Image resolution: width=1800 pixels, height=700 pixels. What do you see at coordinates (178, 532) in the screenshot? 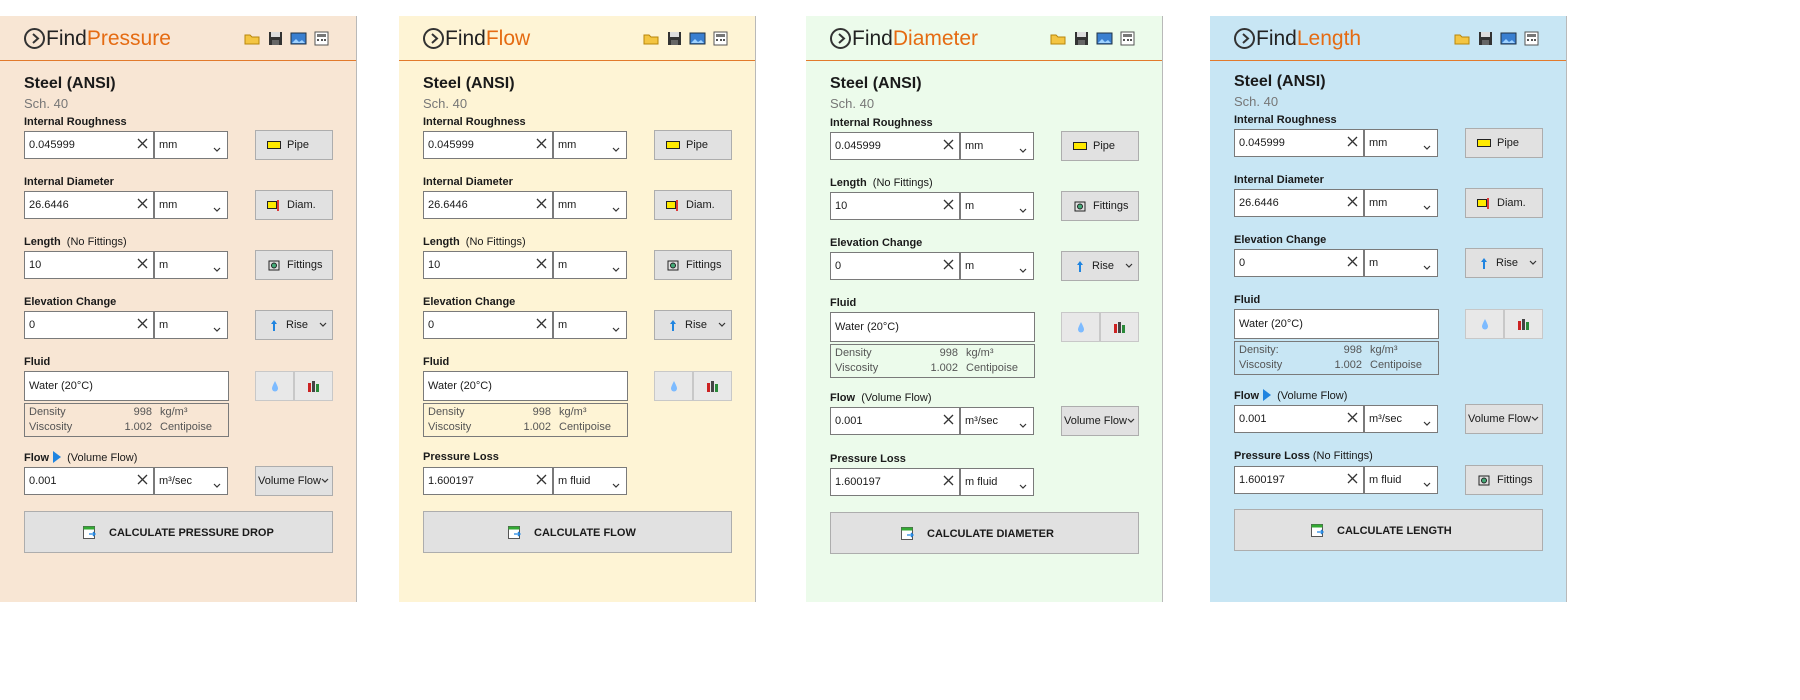
I see `calculate-pressure-drop-button: CALCULATE PRESSURE DROP` at bounding box center [178, 532].